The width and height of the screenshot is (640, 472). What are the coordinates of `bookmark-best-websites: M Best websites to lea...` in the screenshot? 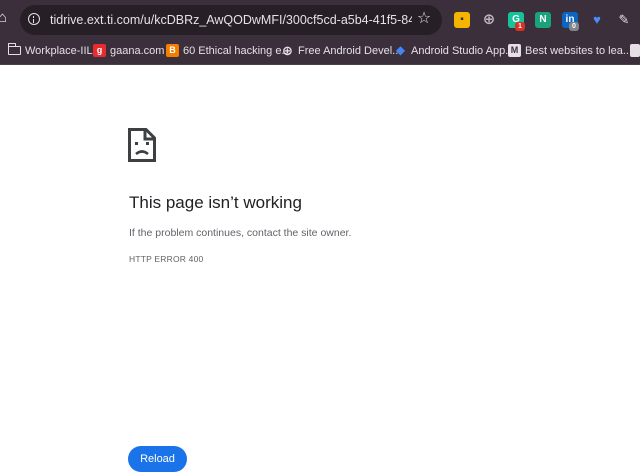 It's located at (570, 51).